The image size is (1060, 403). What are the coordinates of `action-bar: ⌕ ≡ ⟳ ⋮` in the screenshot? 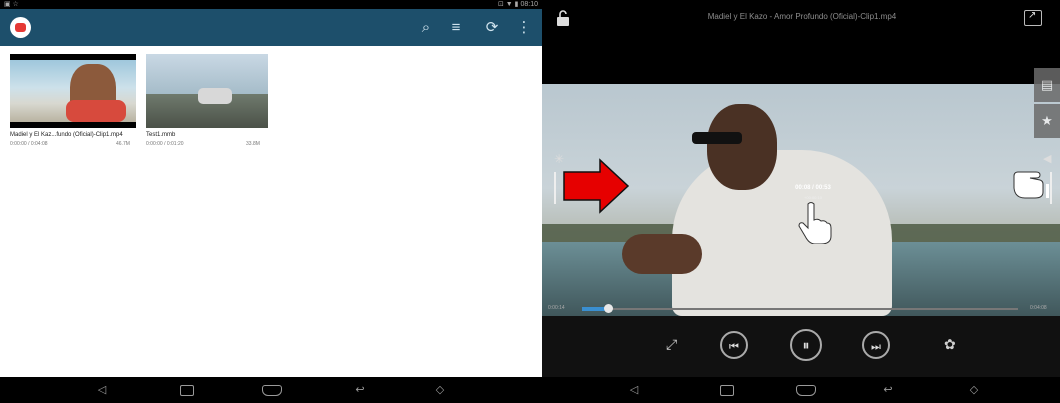 It's located at (271, 27).